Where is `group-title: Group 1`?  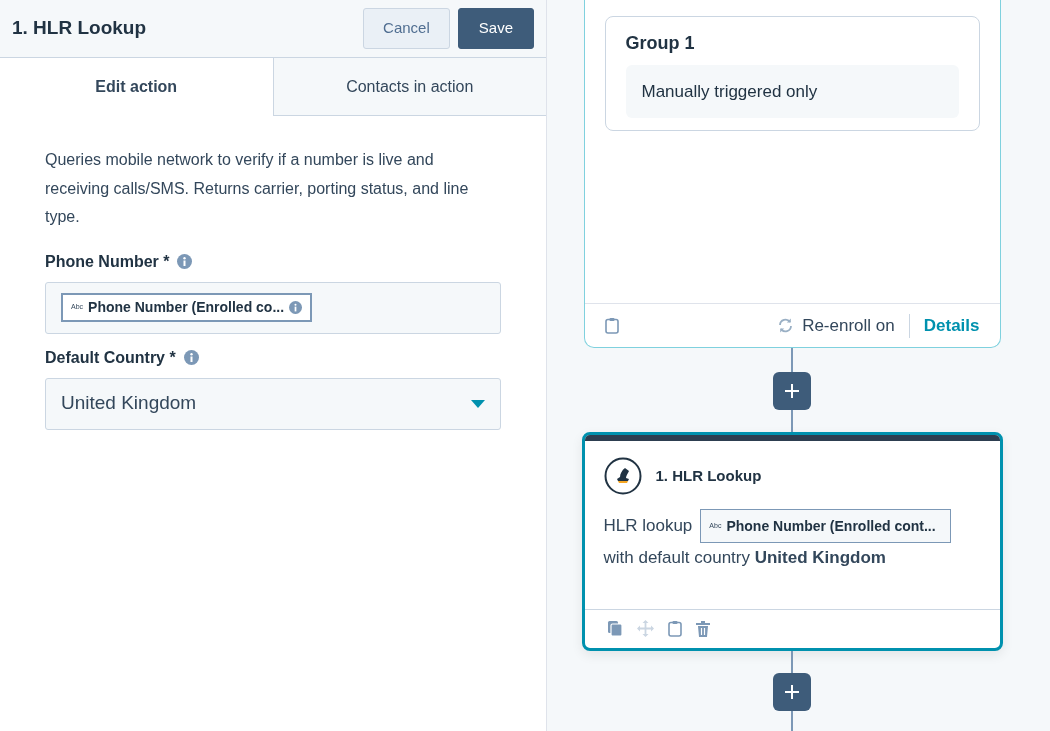
group-title: Group 1 is located at coordinates (660, 44).